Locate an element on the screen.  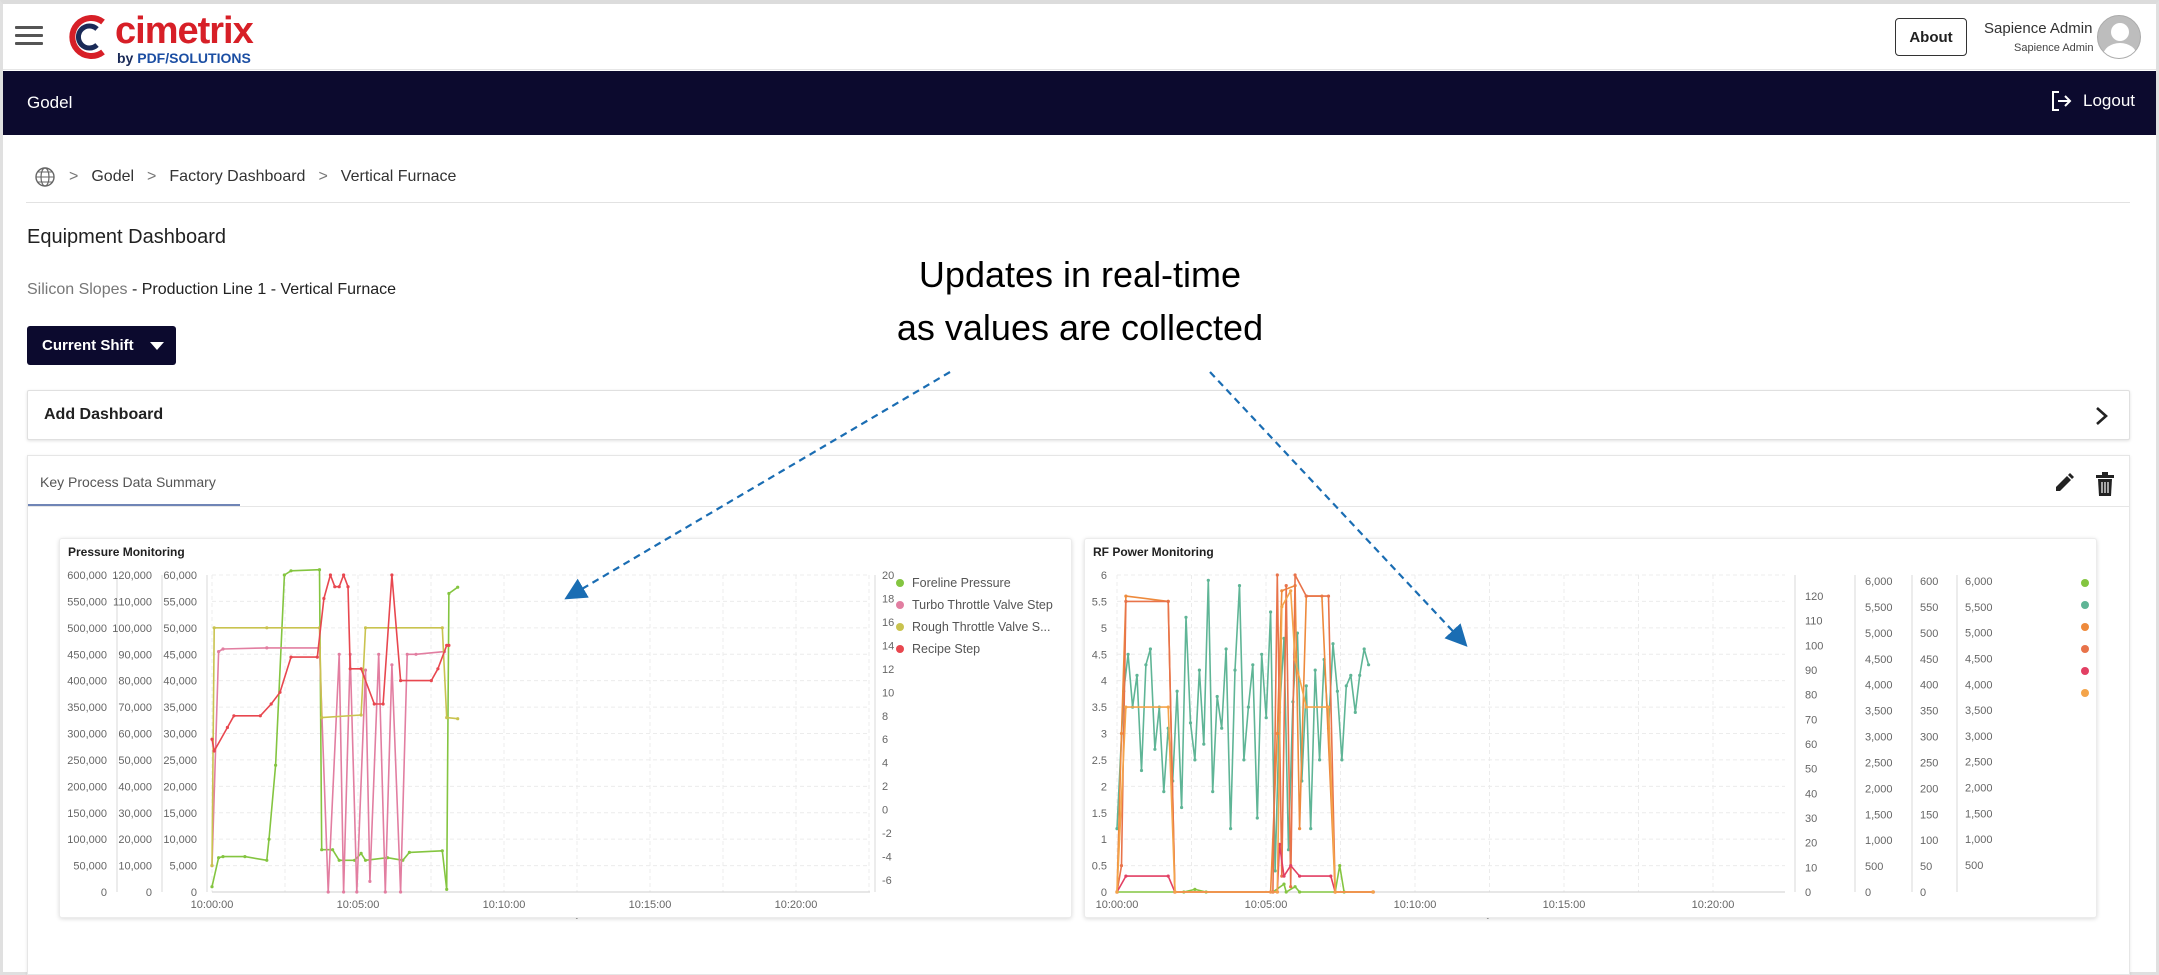
y-tick-label: 4.5 is located at coordinates (1099, 655).